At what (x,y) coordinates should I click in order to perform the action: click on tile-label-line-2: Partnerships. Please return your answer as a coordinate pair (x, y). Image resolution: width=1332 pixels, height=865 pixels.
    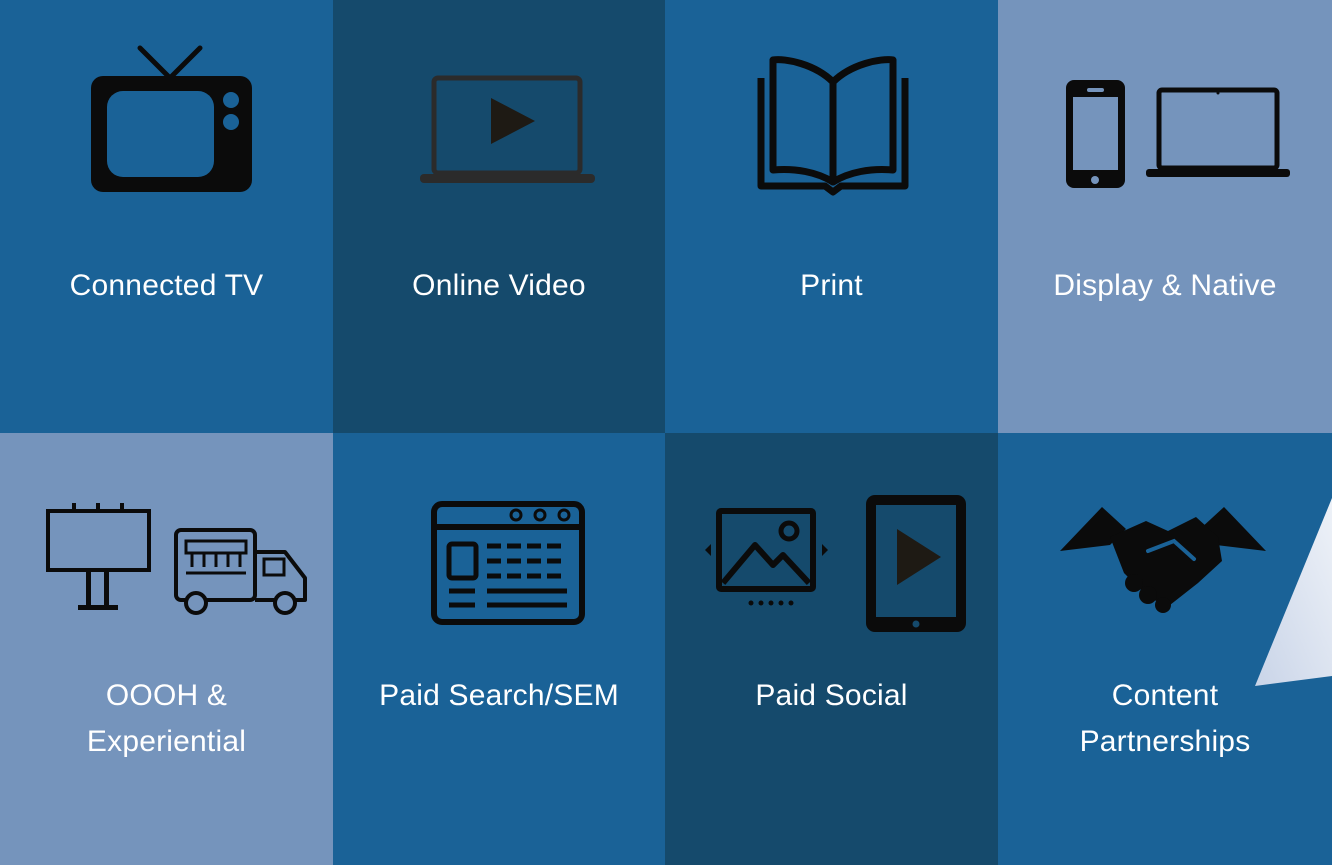
    Looking at the image, I should click on (1165, 741).